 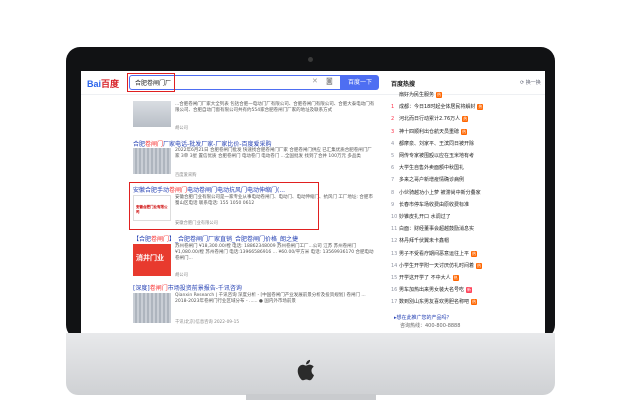 I want to click on hot-search-item: 13 男子不受看疗期间恶意运往上平热, so click(x=466, y=253).